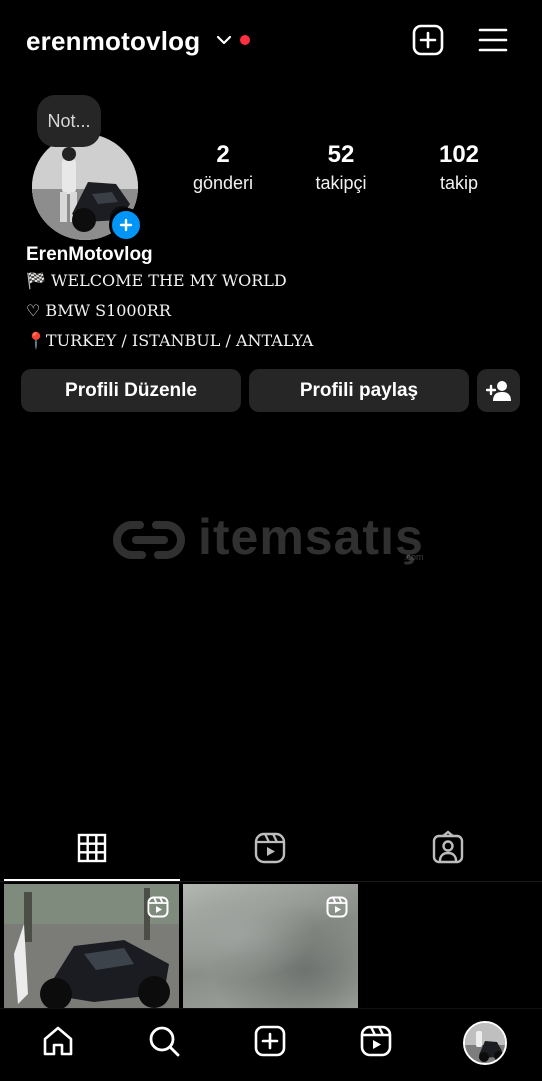  I want to click on add-story-button, so click(126, 225).